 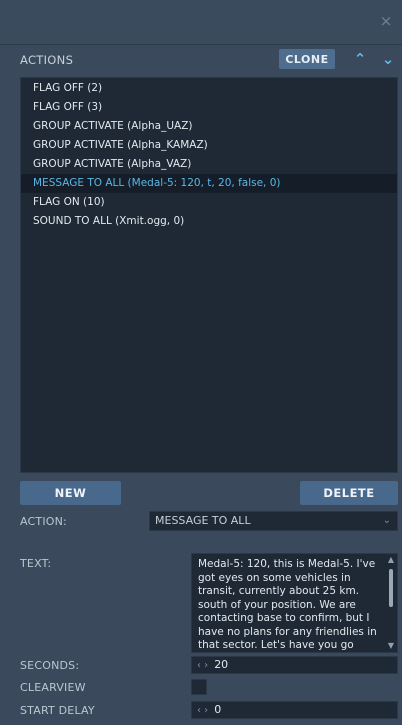 I want to click on text-scrollbar: ▲ ▼, so click(x=391, y=603).